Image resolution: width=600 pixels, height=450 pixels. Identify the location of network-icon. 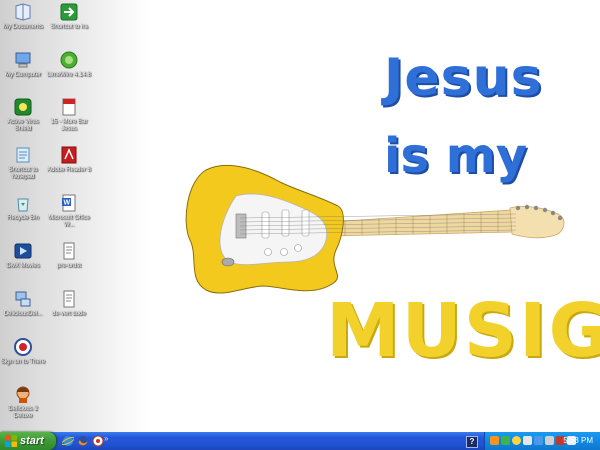
(23, 299).